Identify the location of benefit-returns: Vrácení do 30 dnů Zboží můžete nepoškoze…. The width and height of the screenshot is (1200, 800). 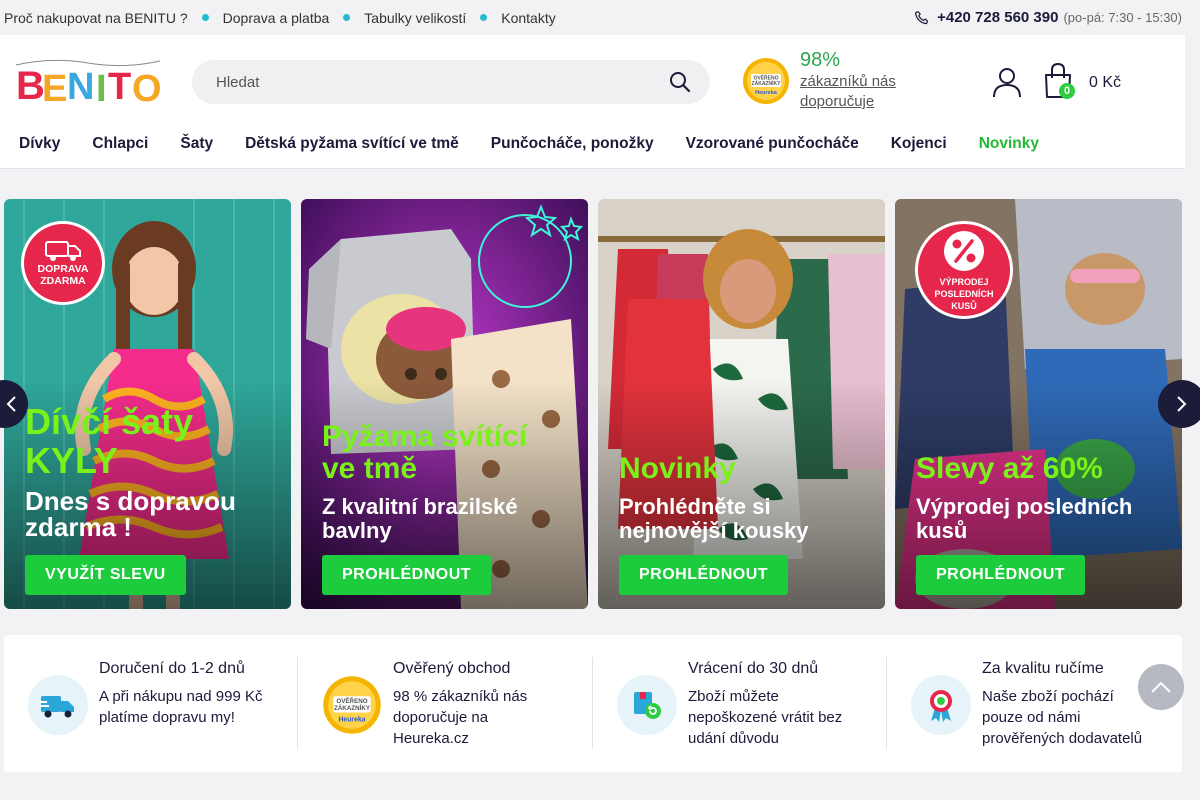
(747, 704).